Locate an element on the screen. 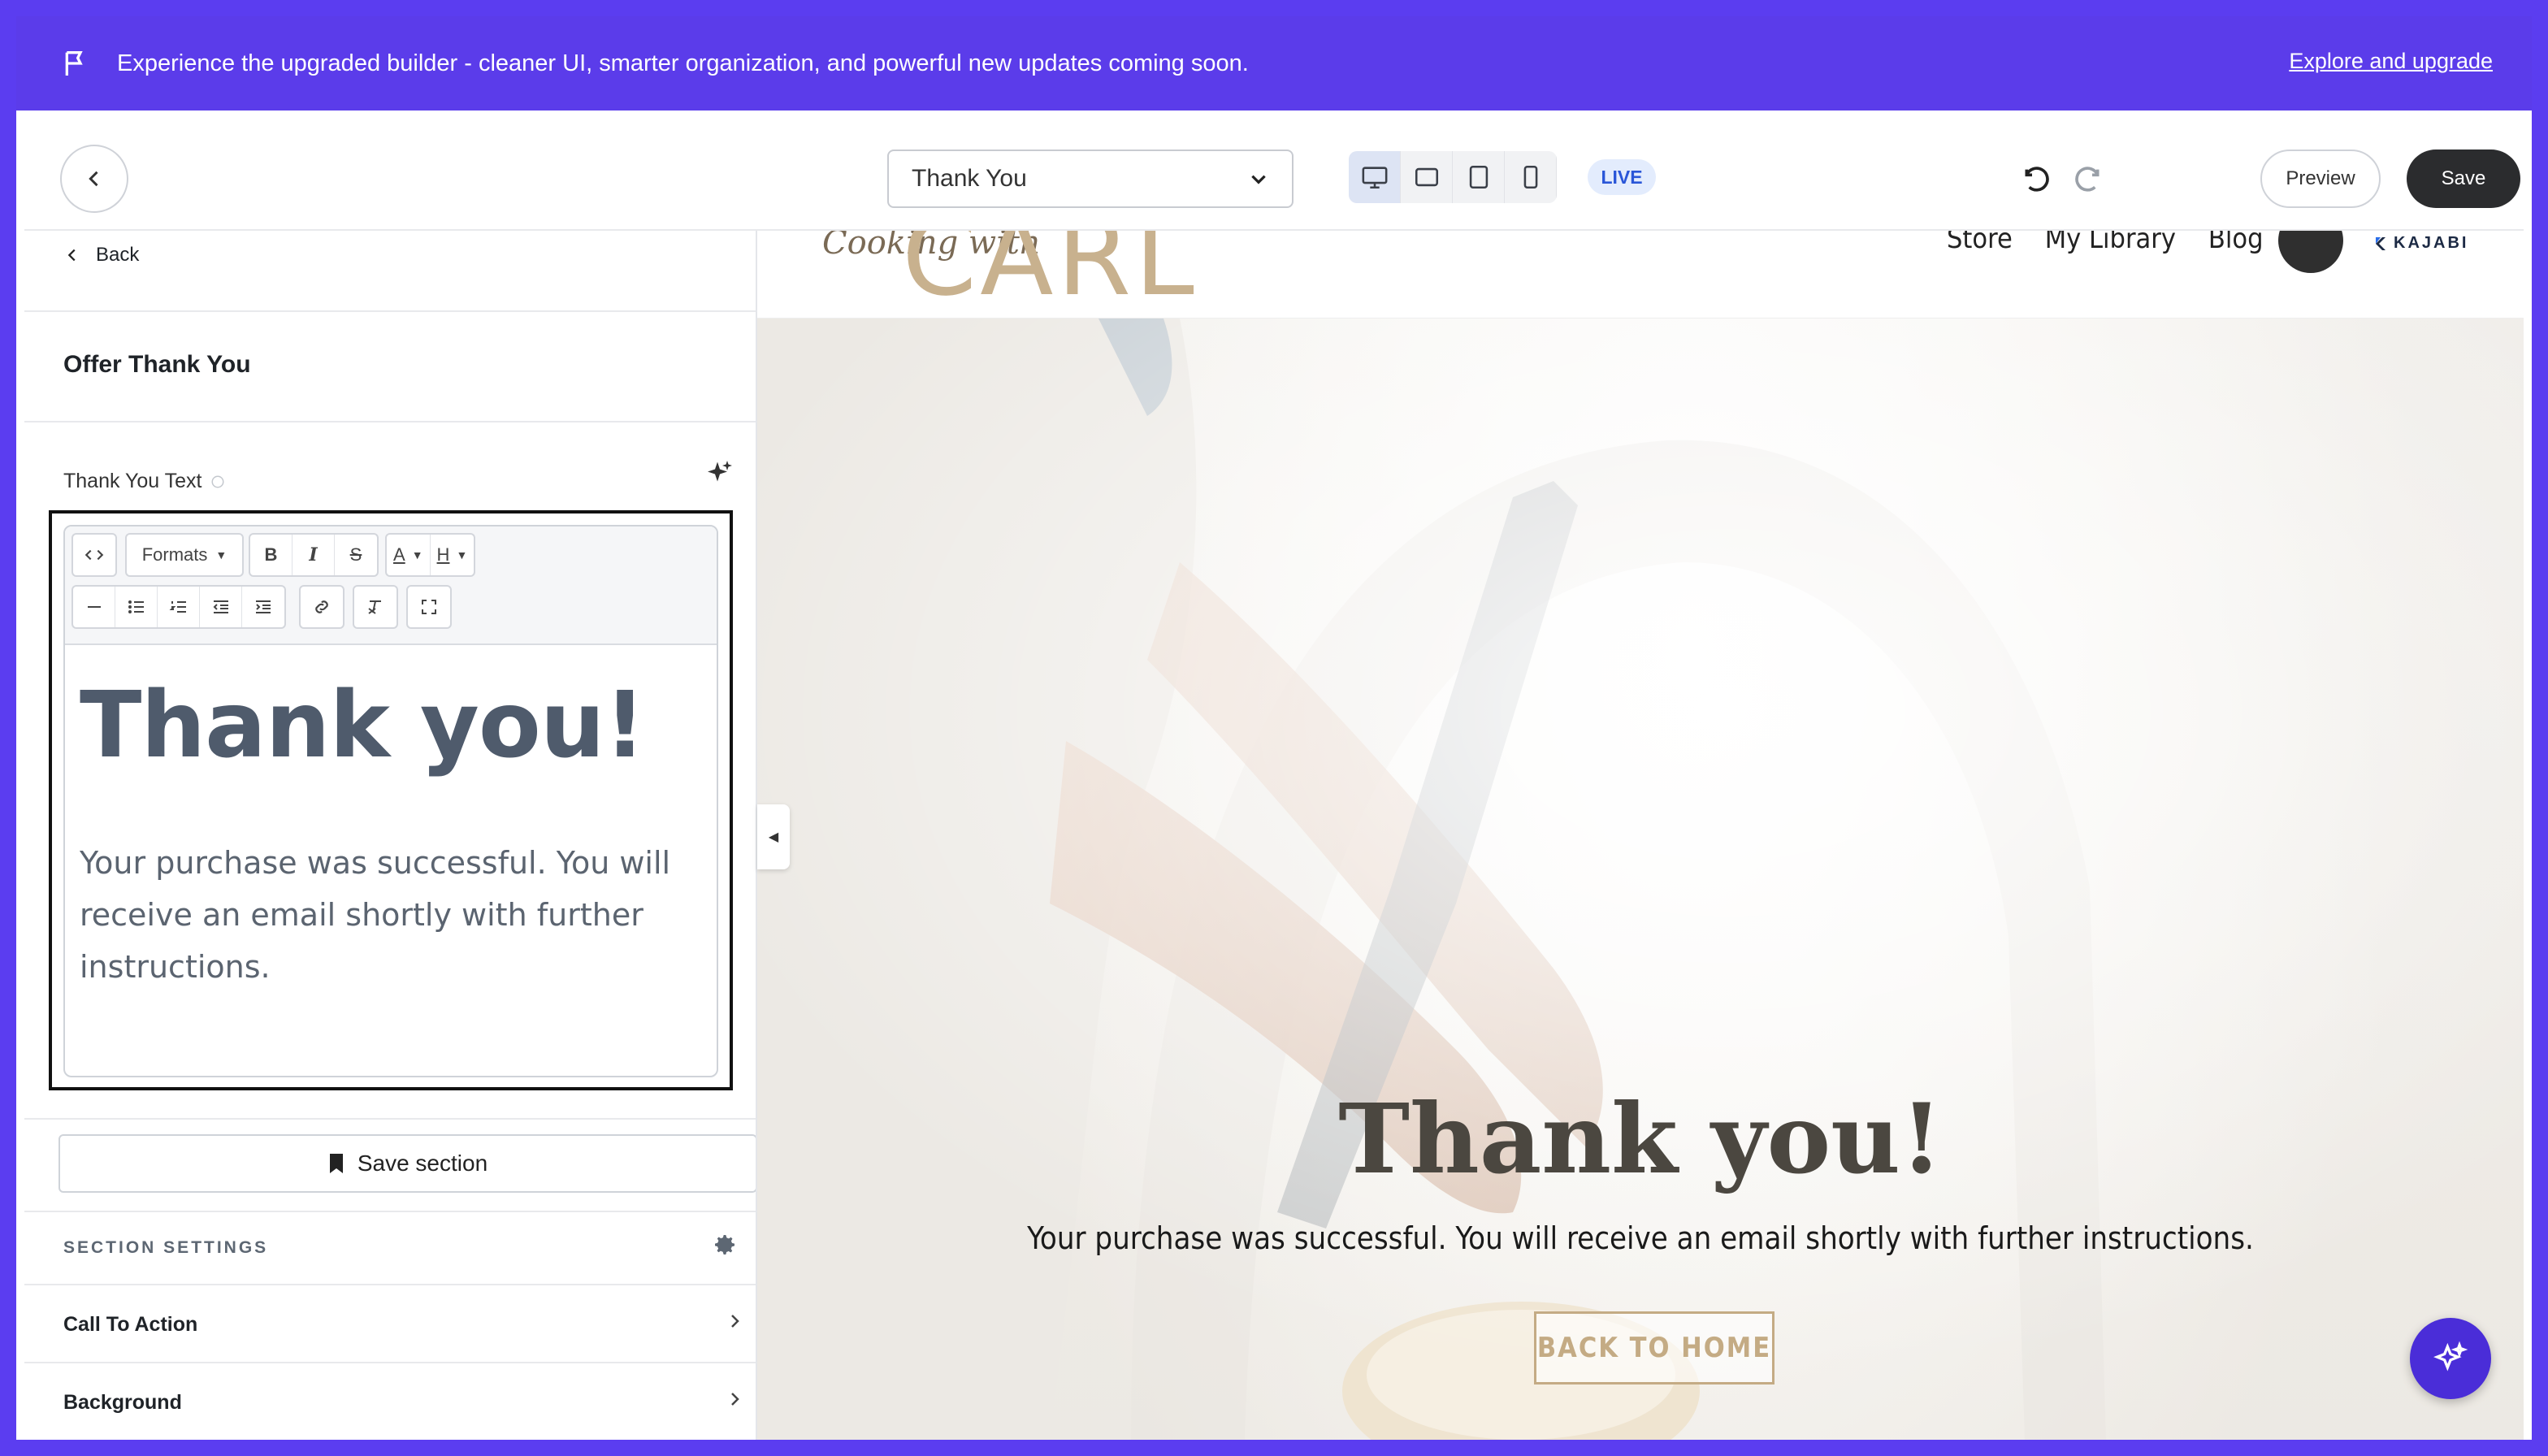  fullscreen-icon is located at coordinates (429, 607).